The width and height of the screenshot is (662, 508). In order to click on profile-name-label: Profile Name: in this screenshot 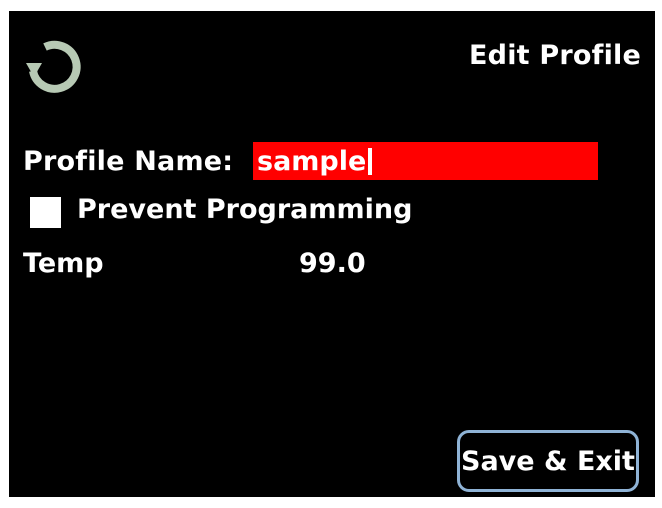, I will do `click(128, 161)`.